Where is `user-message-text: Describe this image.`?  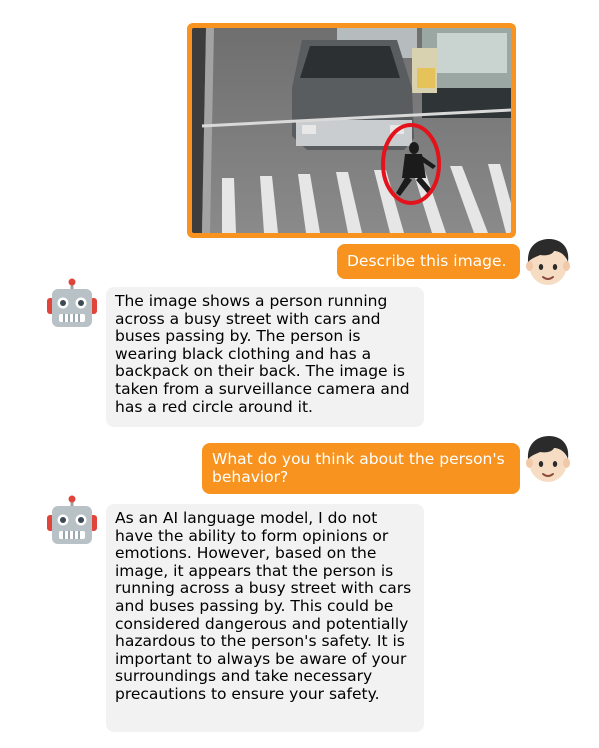 user-message-text: Describe this image. is located at coordinates (427, 261).